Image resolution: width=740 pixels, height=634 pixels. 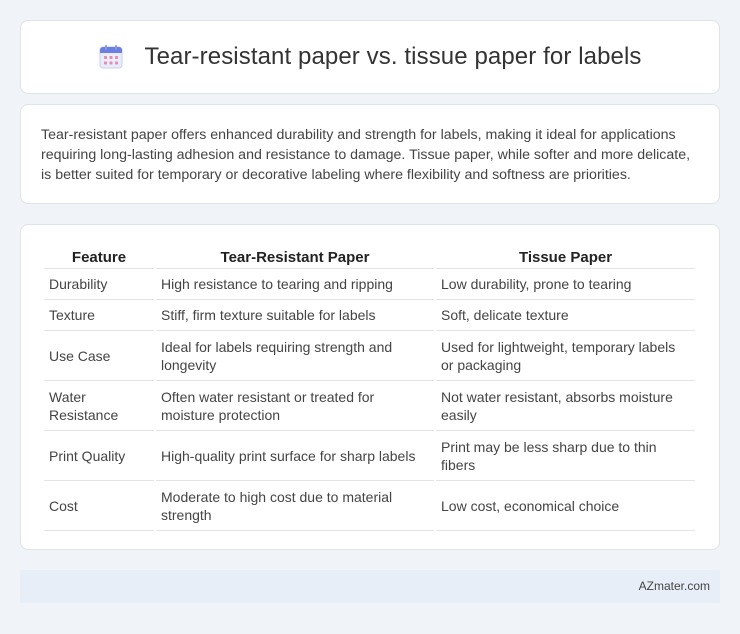 What do you see at coordinates (111, 57) in the screenshot?
I see `calendar-icon` at bounding box center [111, 57].